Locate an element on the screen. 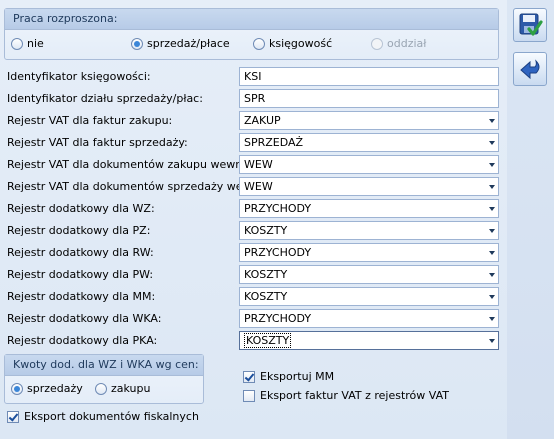  field-label: Rejestr dodatkowy dla RW: is located at coordinates (80, 252).